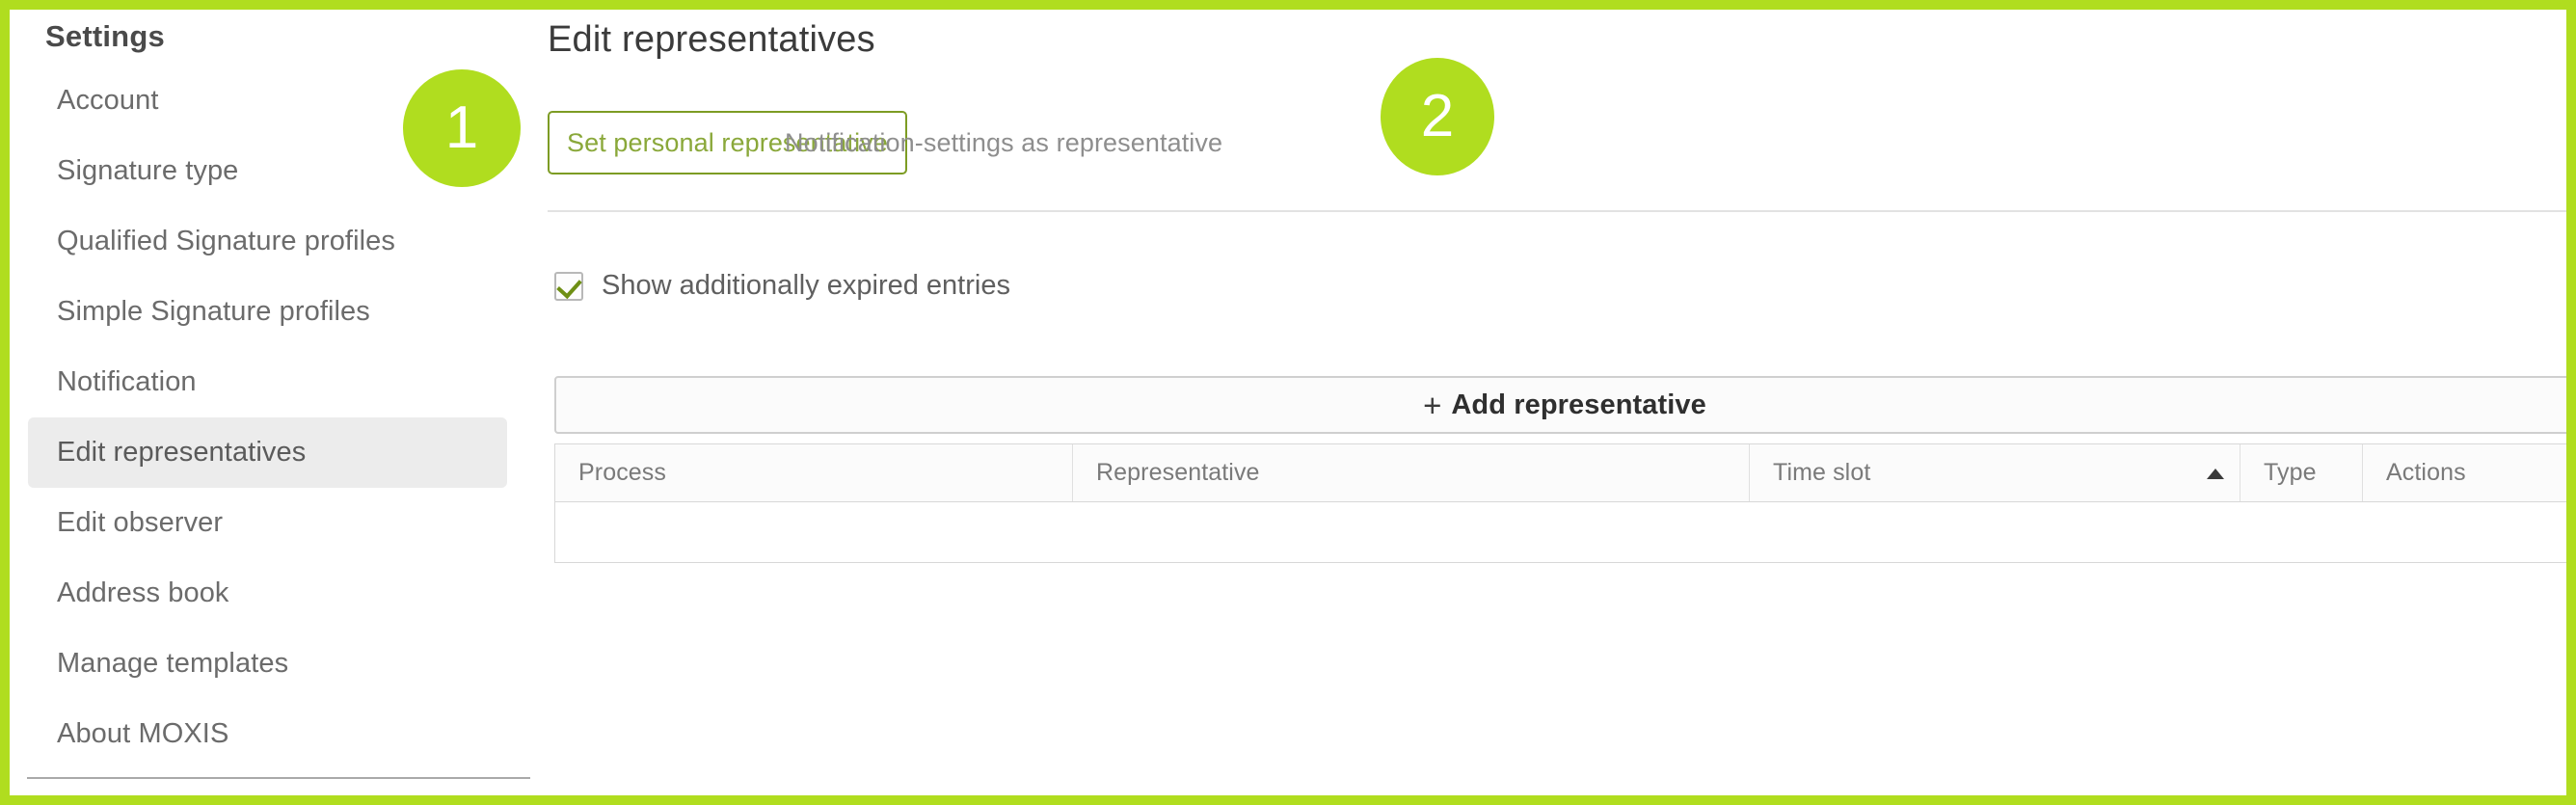  I want to click on column-header-actions: Actions, so click(2465, 473).